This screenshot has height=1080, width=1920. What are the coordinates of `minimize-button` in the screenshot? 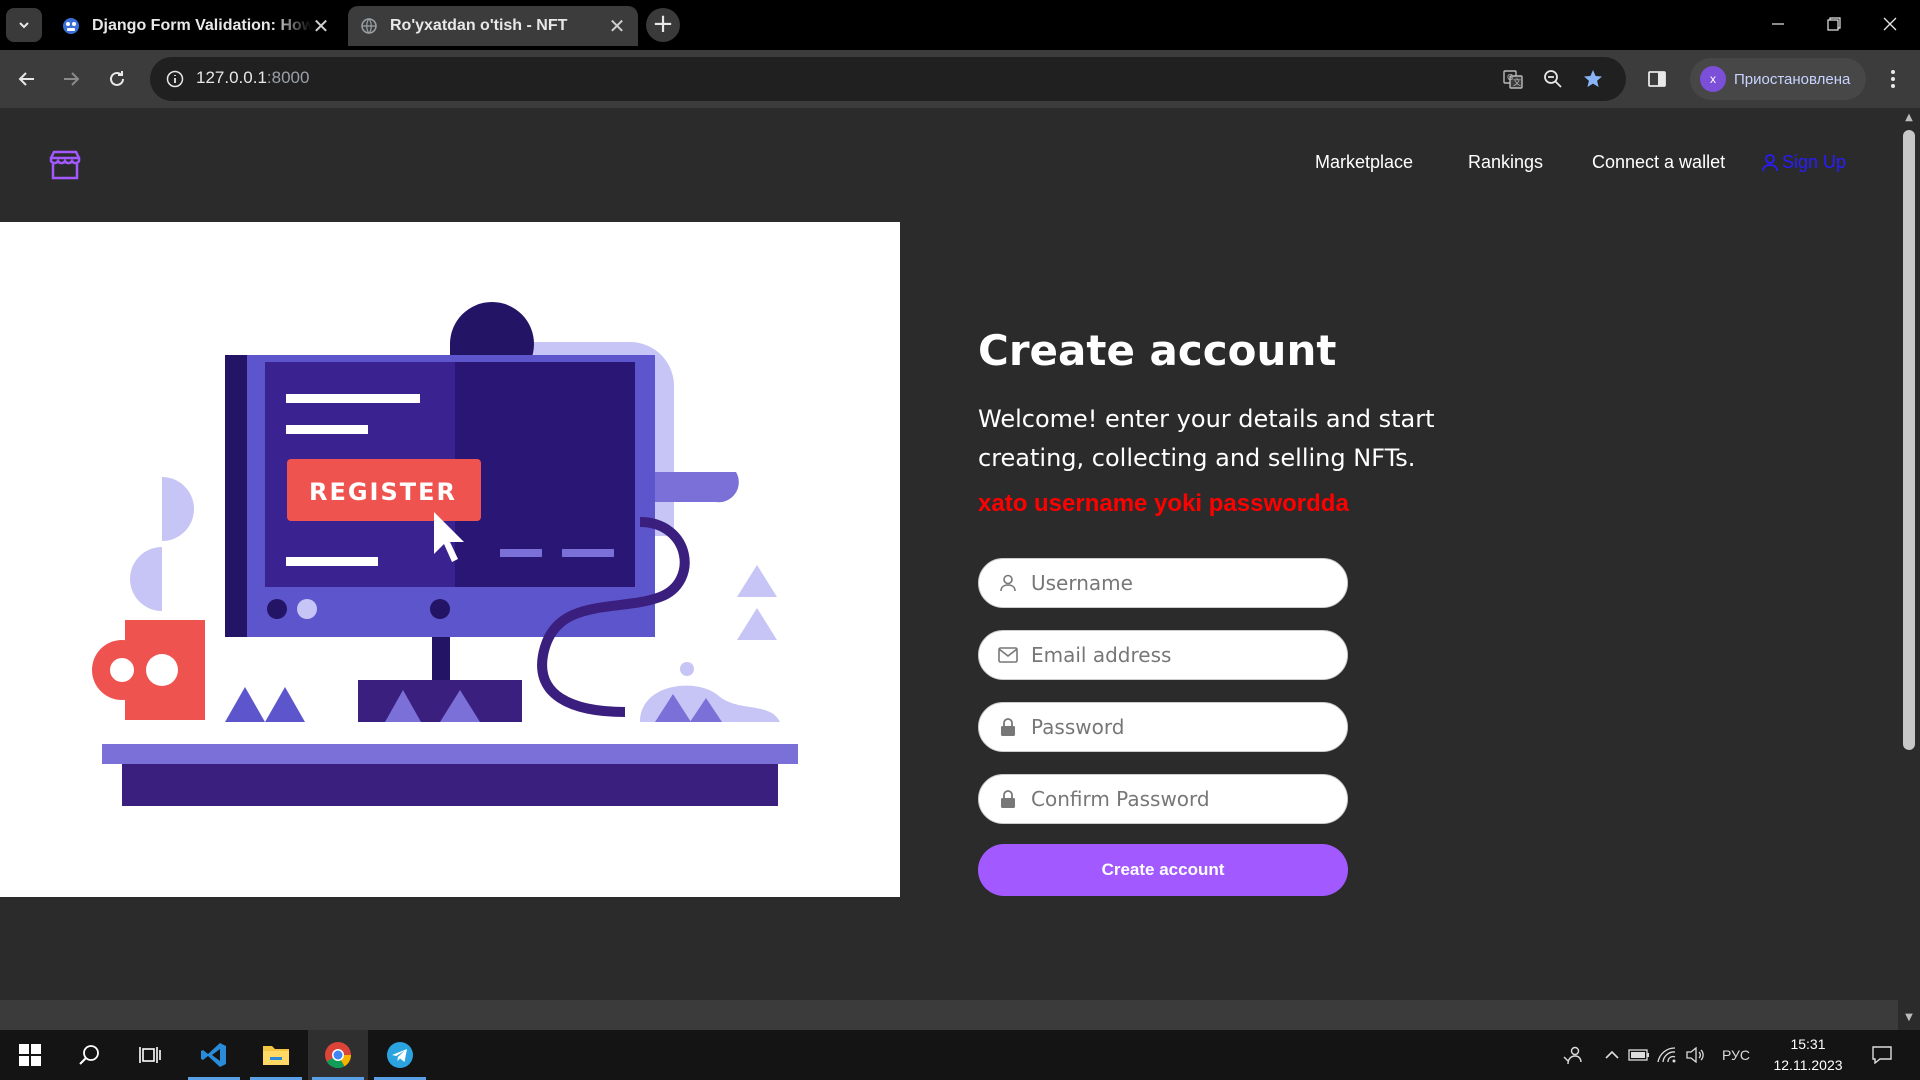 It's located at (1778, 24).